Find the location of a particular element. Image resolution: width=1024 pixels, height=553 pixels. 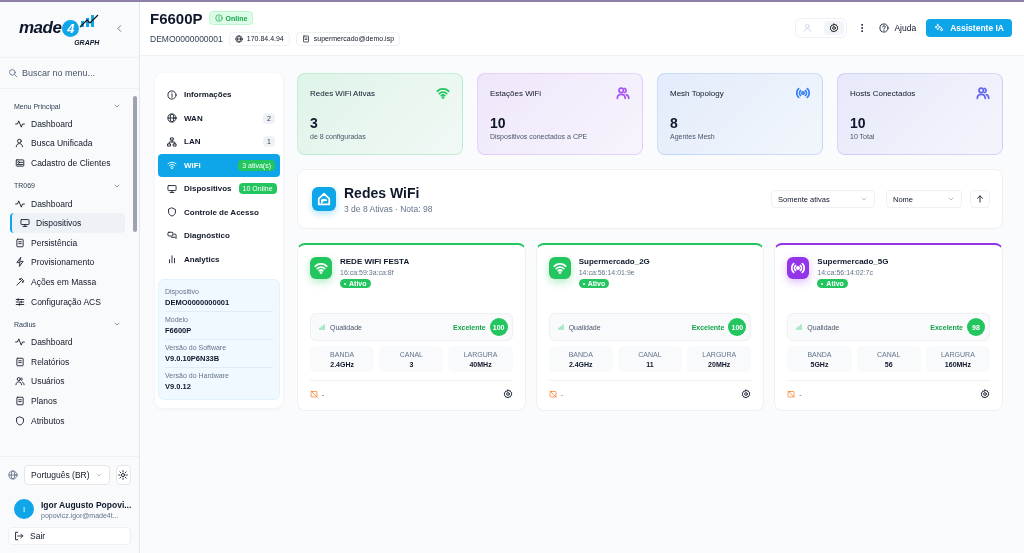

stat-title: Mesh Topology is located at coordinates (697, 93).